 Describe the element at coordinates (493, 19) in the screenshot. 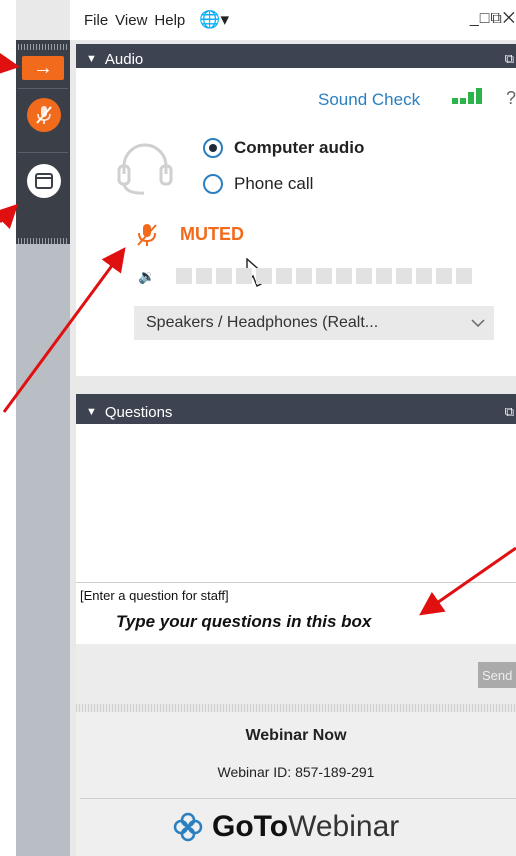

I see `window-controls: _□⧉✕` at that location.